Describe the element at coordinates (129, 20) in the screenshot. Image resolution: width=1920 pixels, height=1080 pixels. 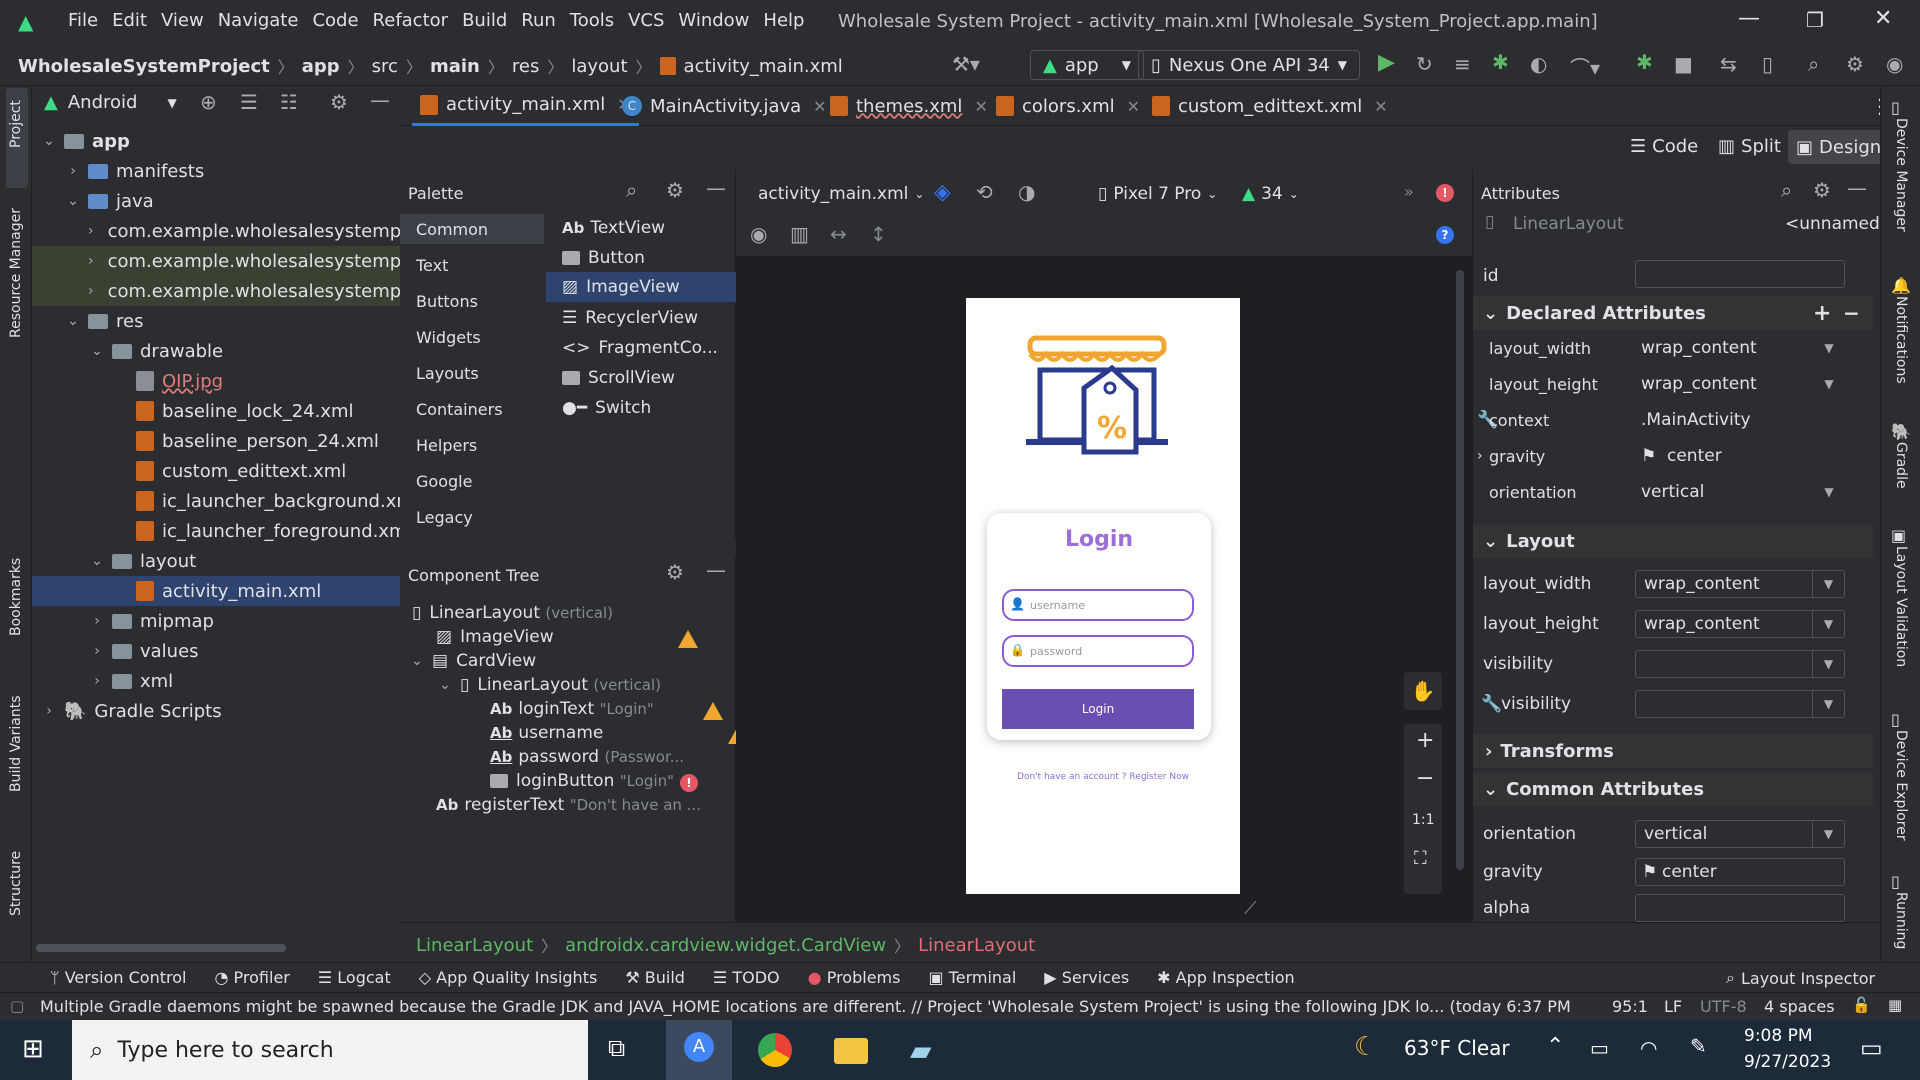
I see `menu-edit: Edit` at that location.